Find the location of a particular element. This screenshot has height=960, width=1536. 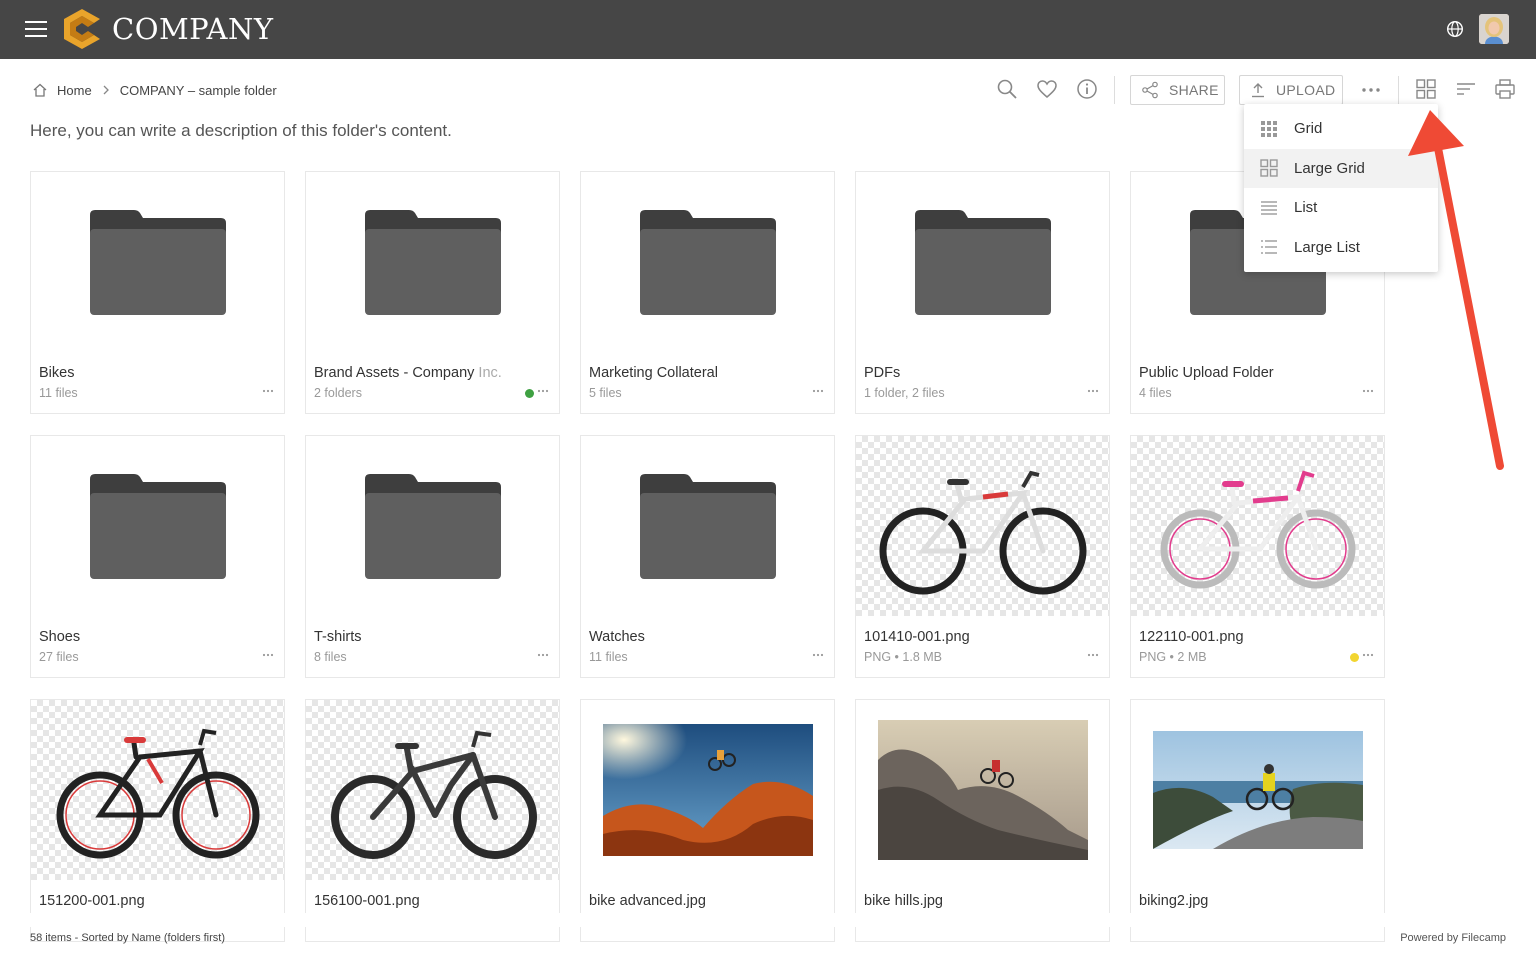

image-card: 122110-001.png PNG • 2 MB is located at coordinates (1257, 556).